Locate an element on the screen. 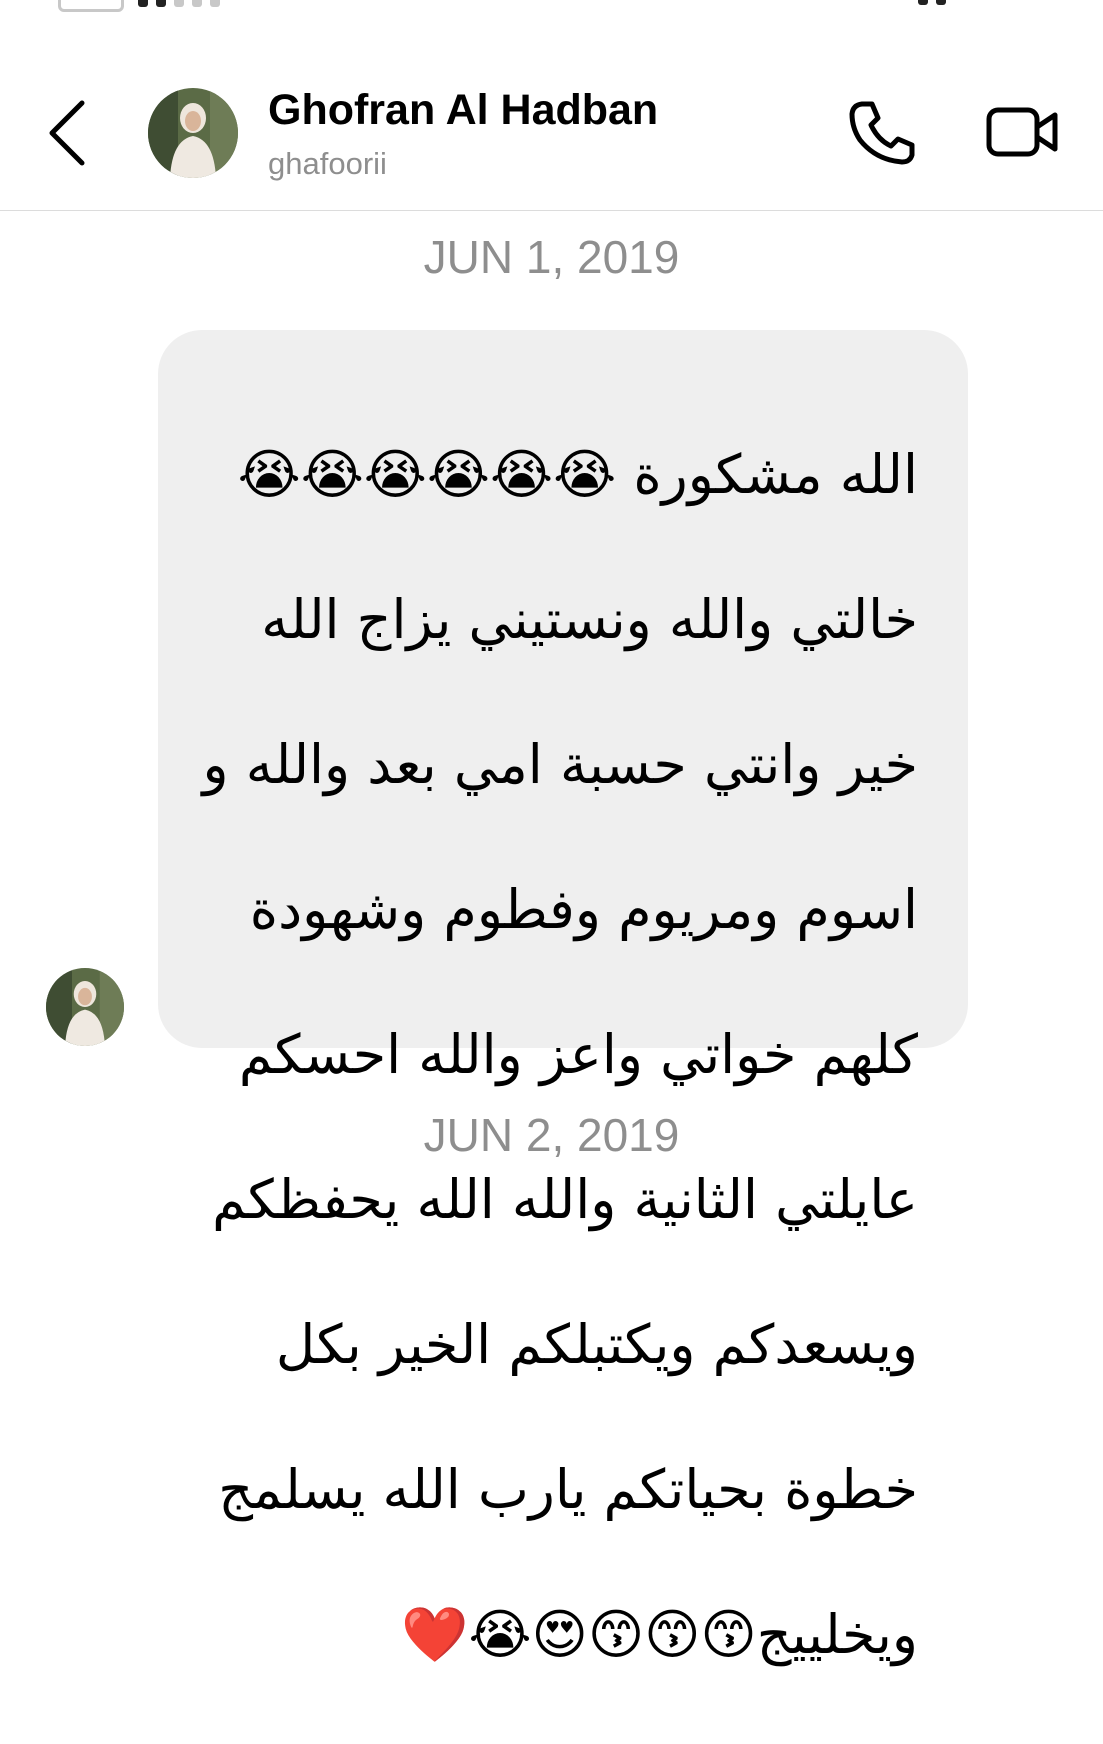 The height and width of the screenshot is (1744, 1103). message-line: خير وانتي حسبة امي بعد والله و is located at coordinates (560, 764).